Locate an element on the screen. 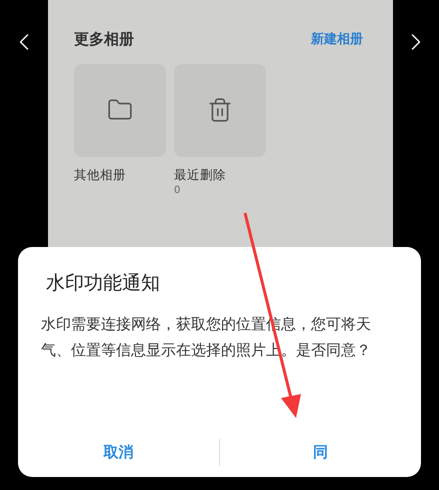 This screenshot has height=490, width=439. album-name: 最近删除 is located at coordinates (200, 175).